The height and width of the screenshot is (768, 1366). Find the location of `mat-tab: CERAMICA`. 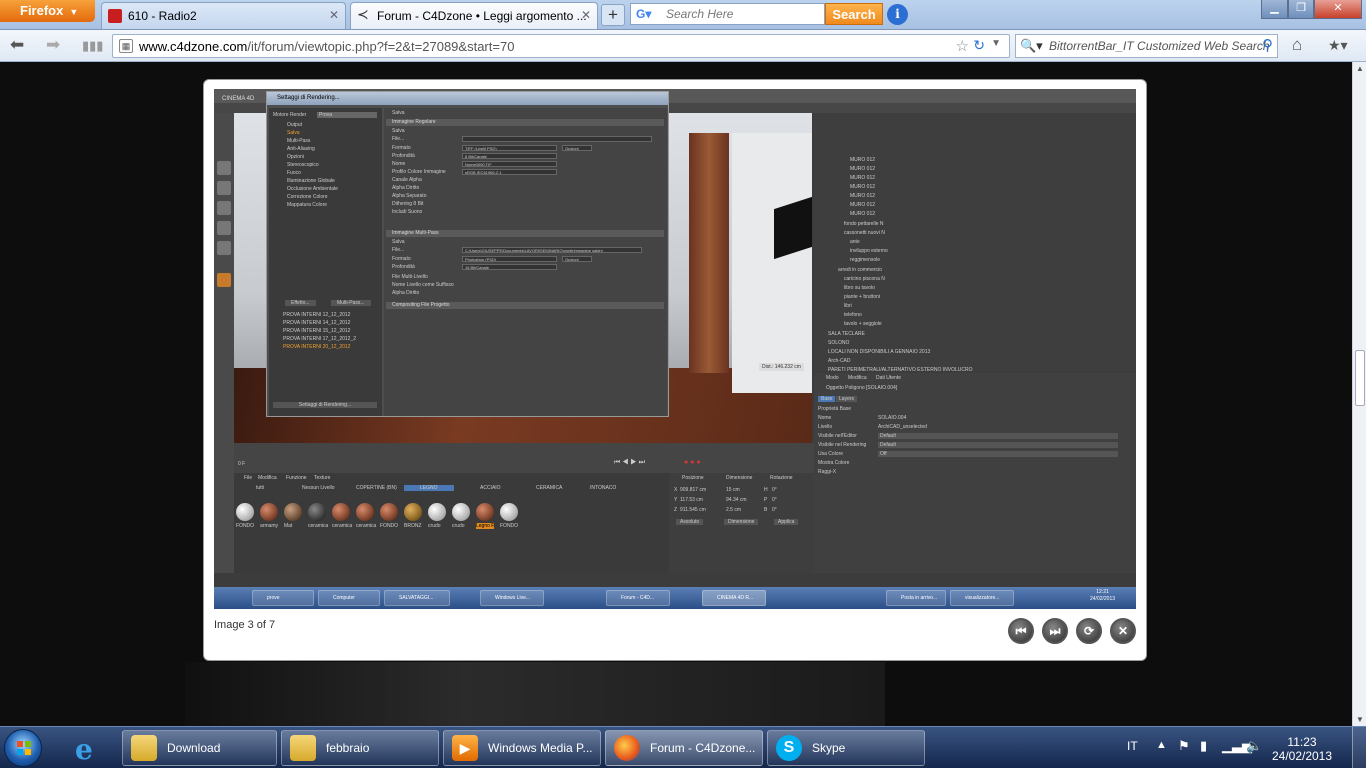

mat-tab: CERAMICA is located at coordinates (549, 488).